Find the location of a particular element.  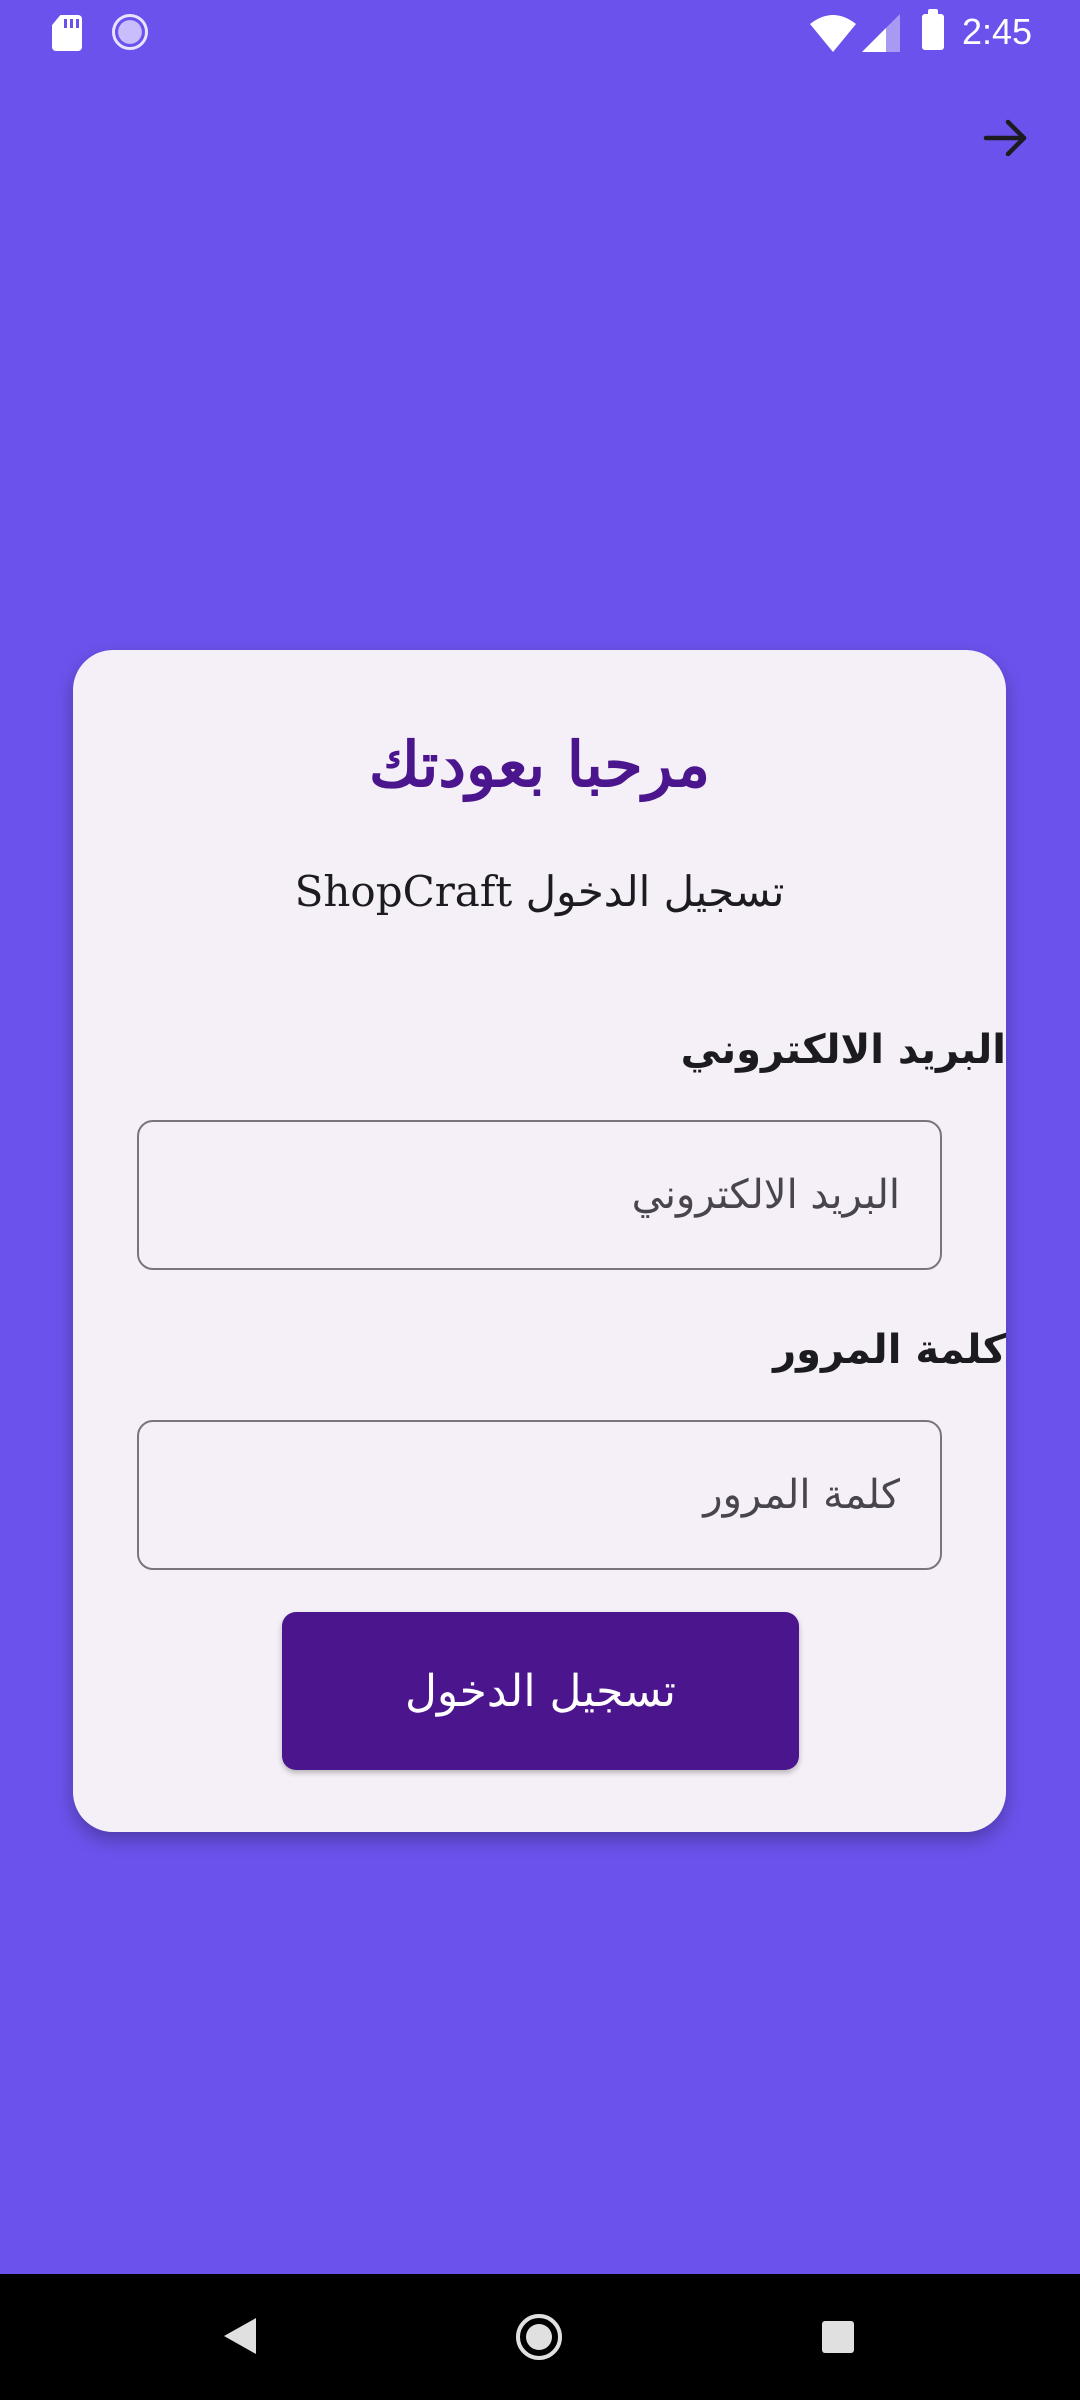

email-label: البريد الالكتروني is located at coordinates (843, 1050).